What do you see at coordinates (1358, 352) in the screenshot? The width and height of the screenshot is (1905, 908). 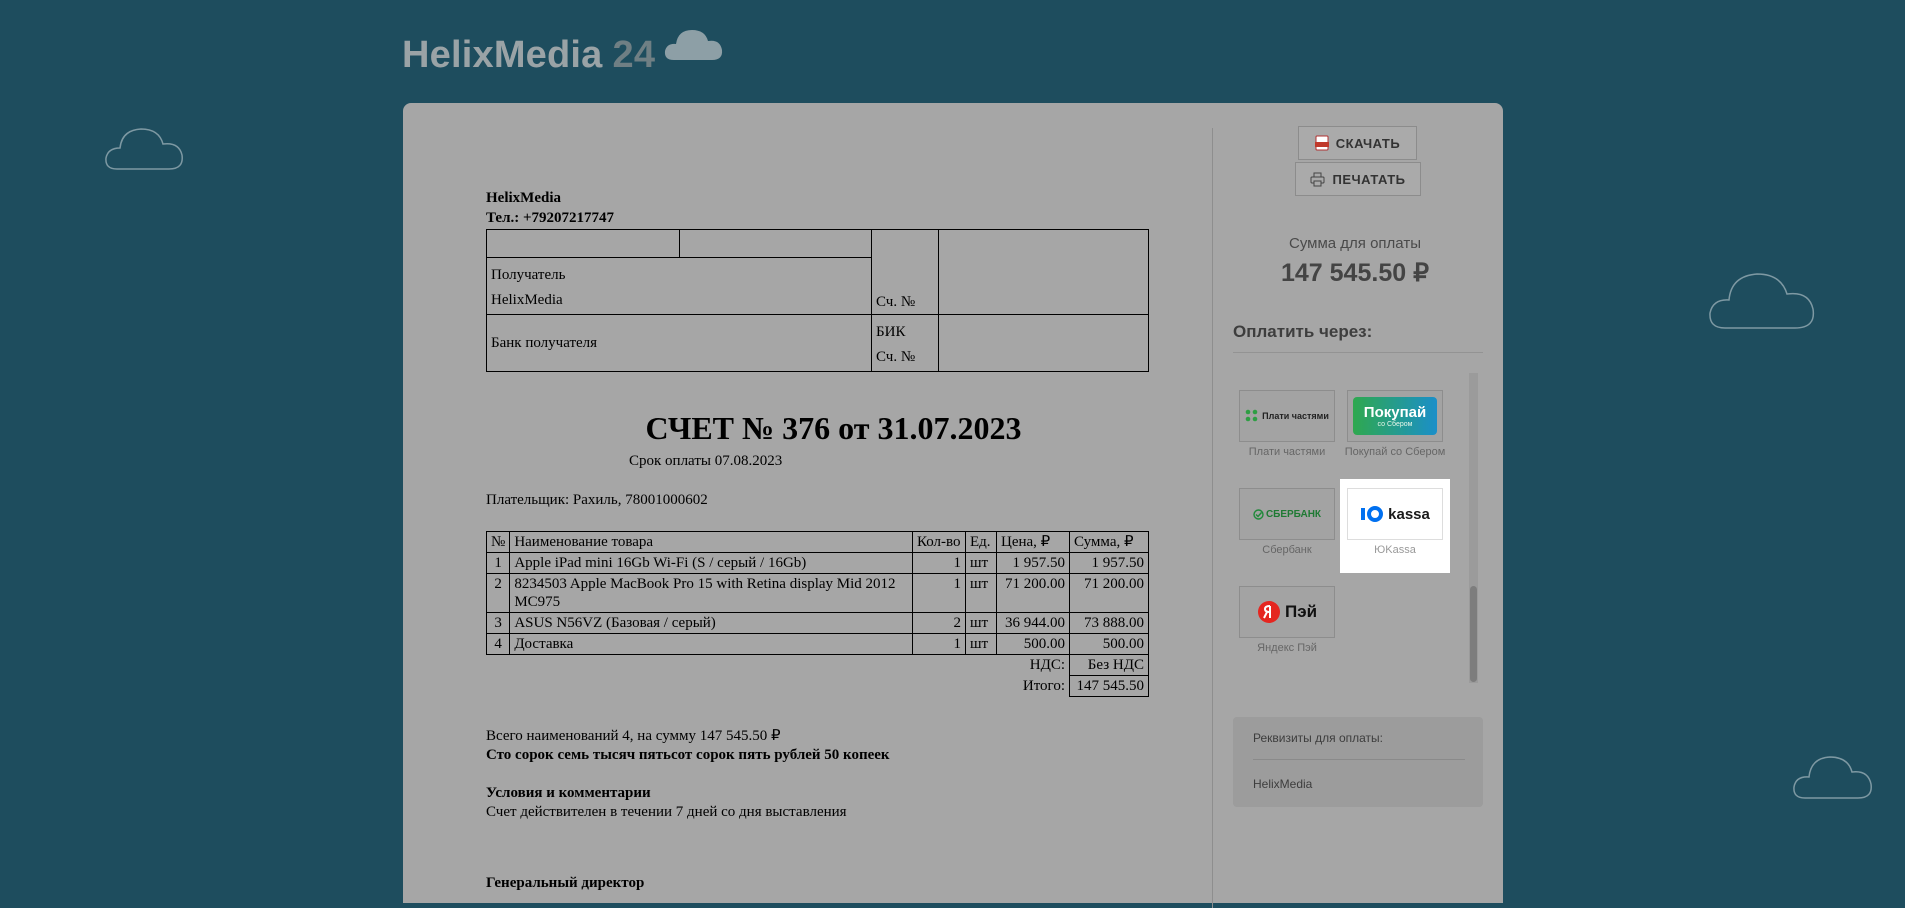 I see `pay-via-divider` at bounding box center [1358, 352].